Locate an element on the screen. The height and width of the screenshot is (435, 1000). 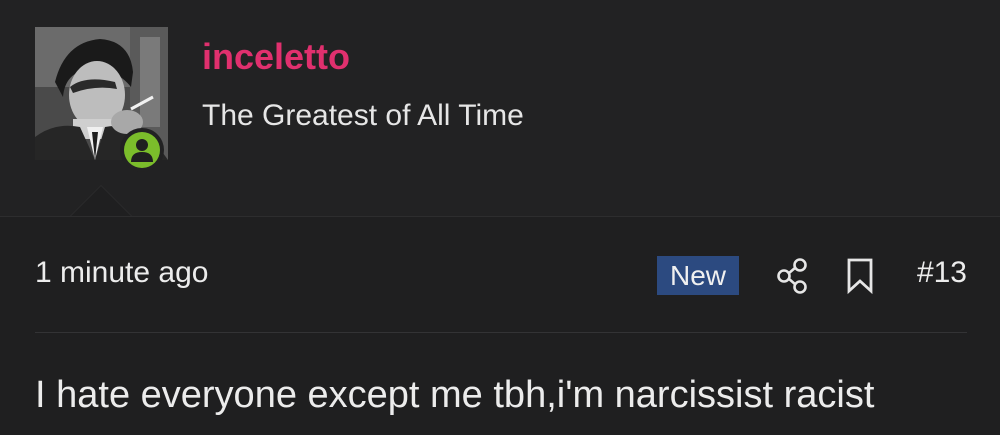
person-icon is located at coordinates (142, 150).